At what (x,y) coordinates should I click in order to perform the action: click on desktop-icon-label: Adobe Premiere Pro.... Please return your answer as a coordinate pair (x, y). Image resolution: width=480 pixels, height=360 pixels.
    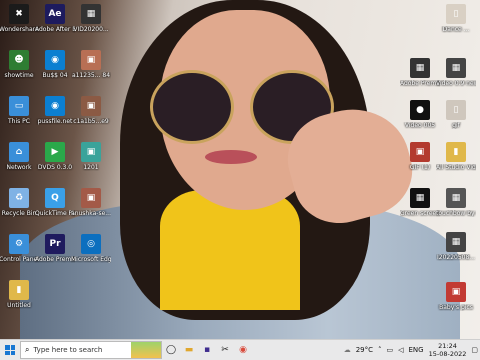
    Looking at the image, I should click on (420, 83).